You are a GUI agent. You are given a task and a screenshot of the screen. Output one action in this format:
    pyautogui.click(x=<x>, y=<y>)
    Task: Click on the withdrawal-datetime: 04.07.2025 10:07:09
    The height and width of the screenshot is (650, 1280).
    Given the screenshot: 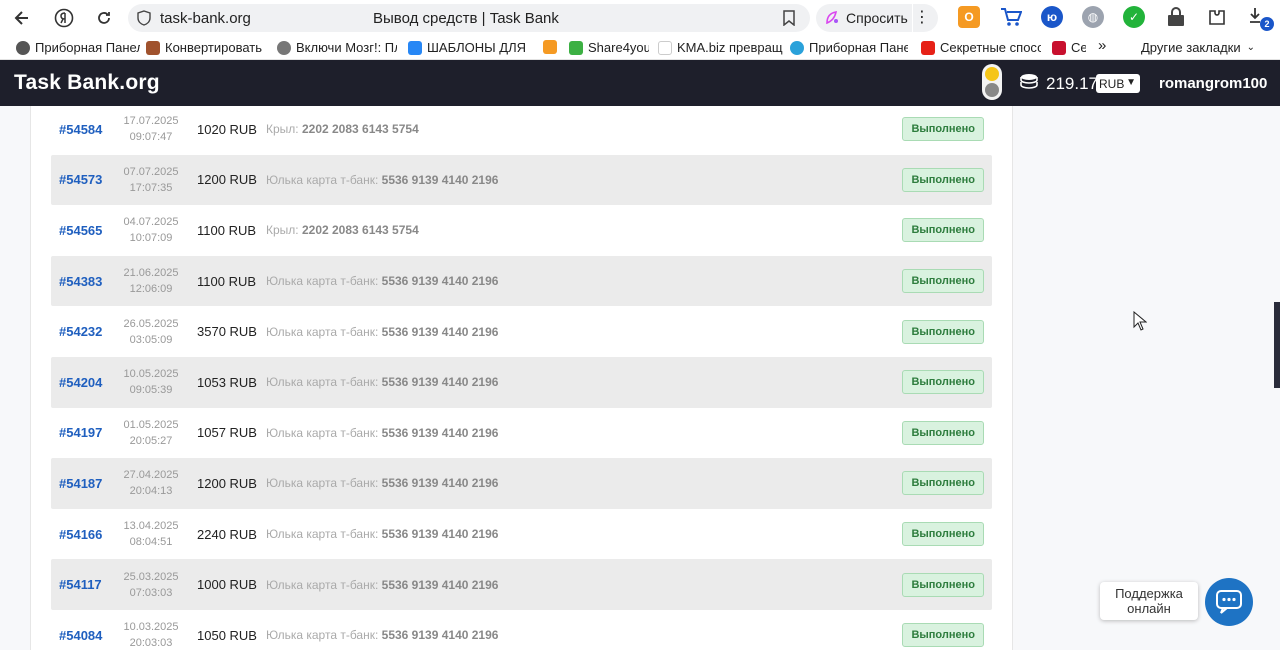 What is the action you would take?
    pyautogui.click(x=151, y=230)
    